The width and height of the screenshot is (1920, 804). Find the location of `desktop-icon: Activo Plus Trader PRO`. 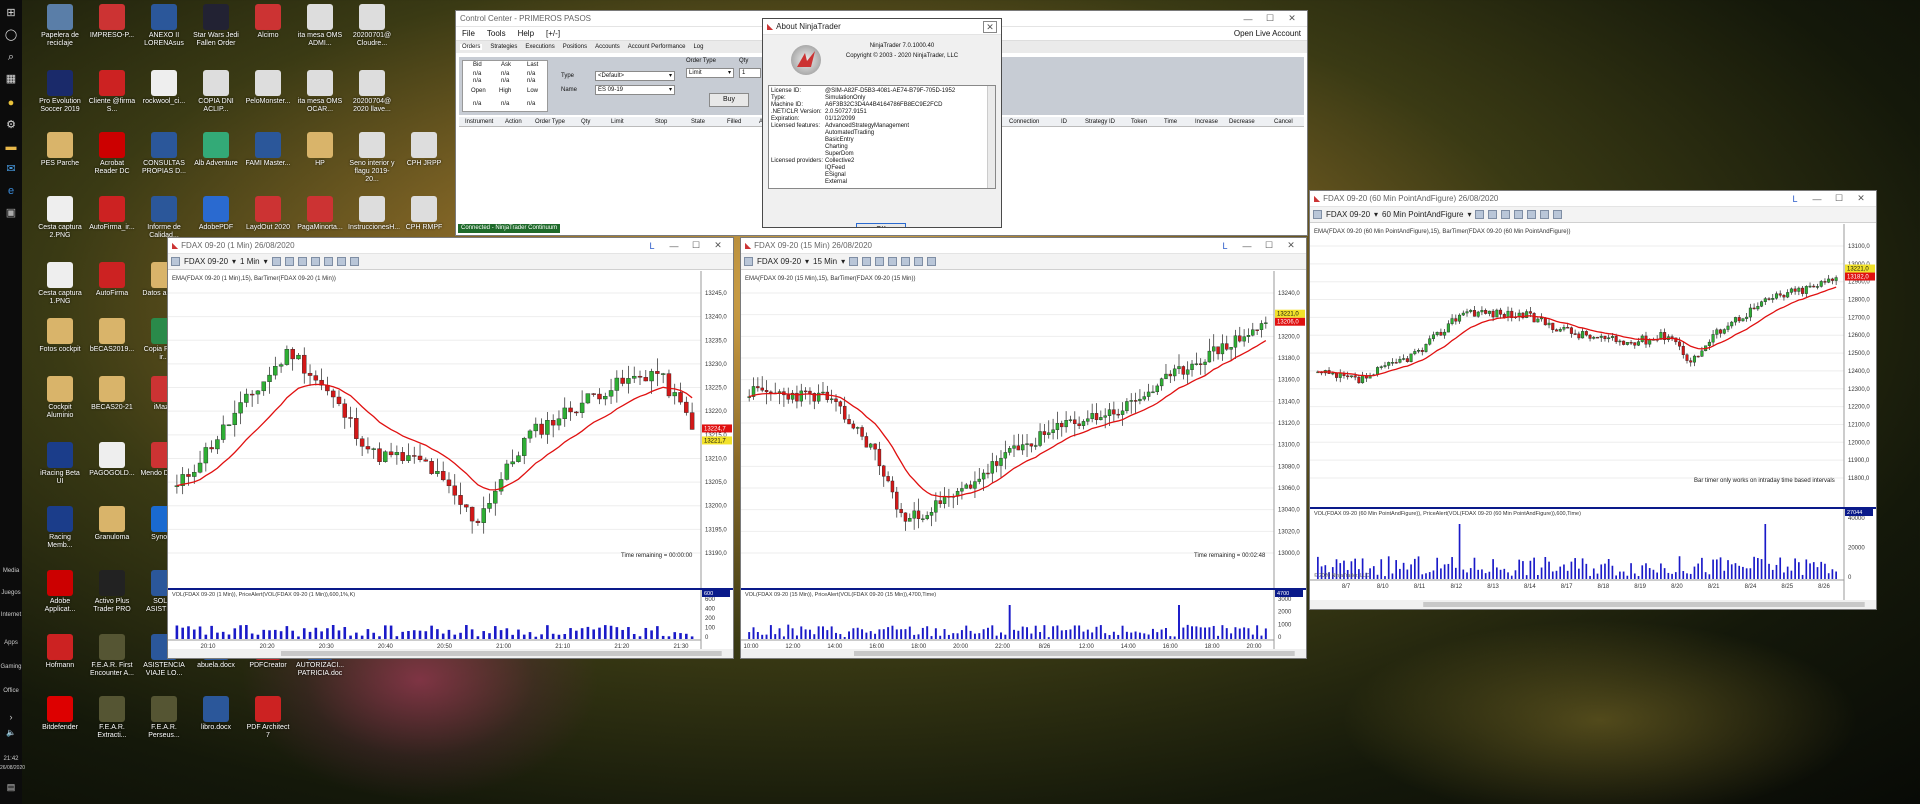

desktop-icon: Activo Plus Trader PRO is located at coordinates (112, 592).